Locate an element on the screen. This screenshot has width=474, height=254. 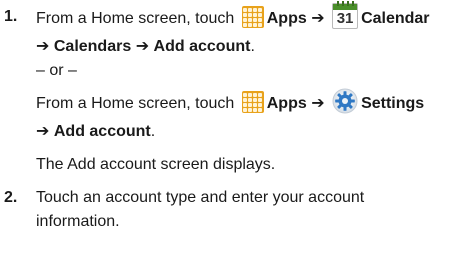
calendar-icon-number: 31 is located at coordinates (345, 18).